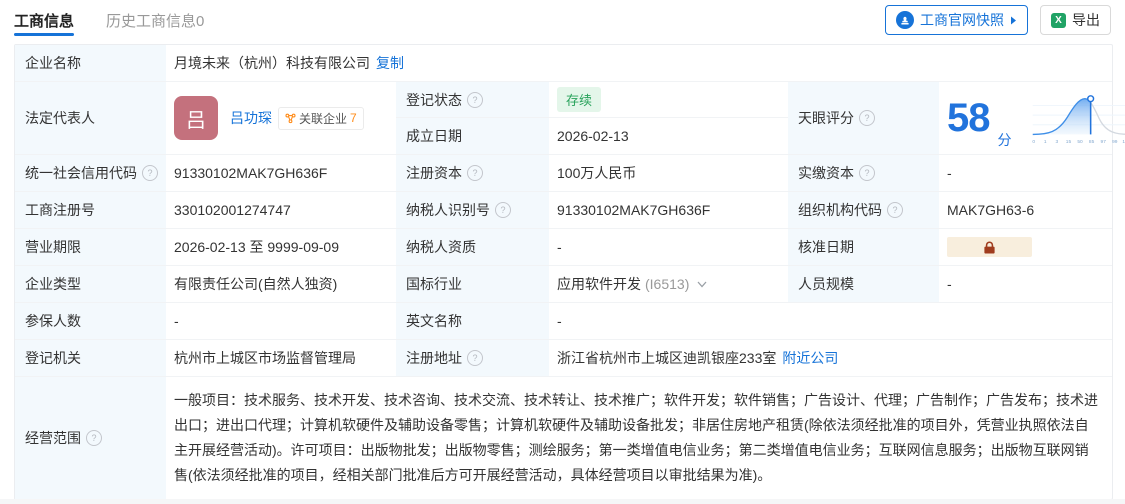  What do you see at coordinates (53, 438) in the screenshot?
I see `business-scope-label-text: 经营范围` at bounding box center [53, 438].